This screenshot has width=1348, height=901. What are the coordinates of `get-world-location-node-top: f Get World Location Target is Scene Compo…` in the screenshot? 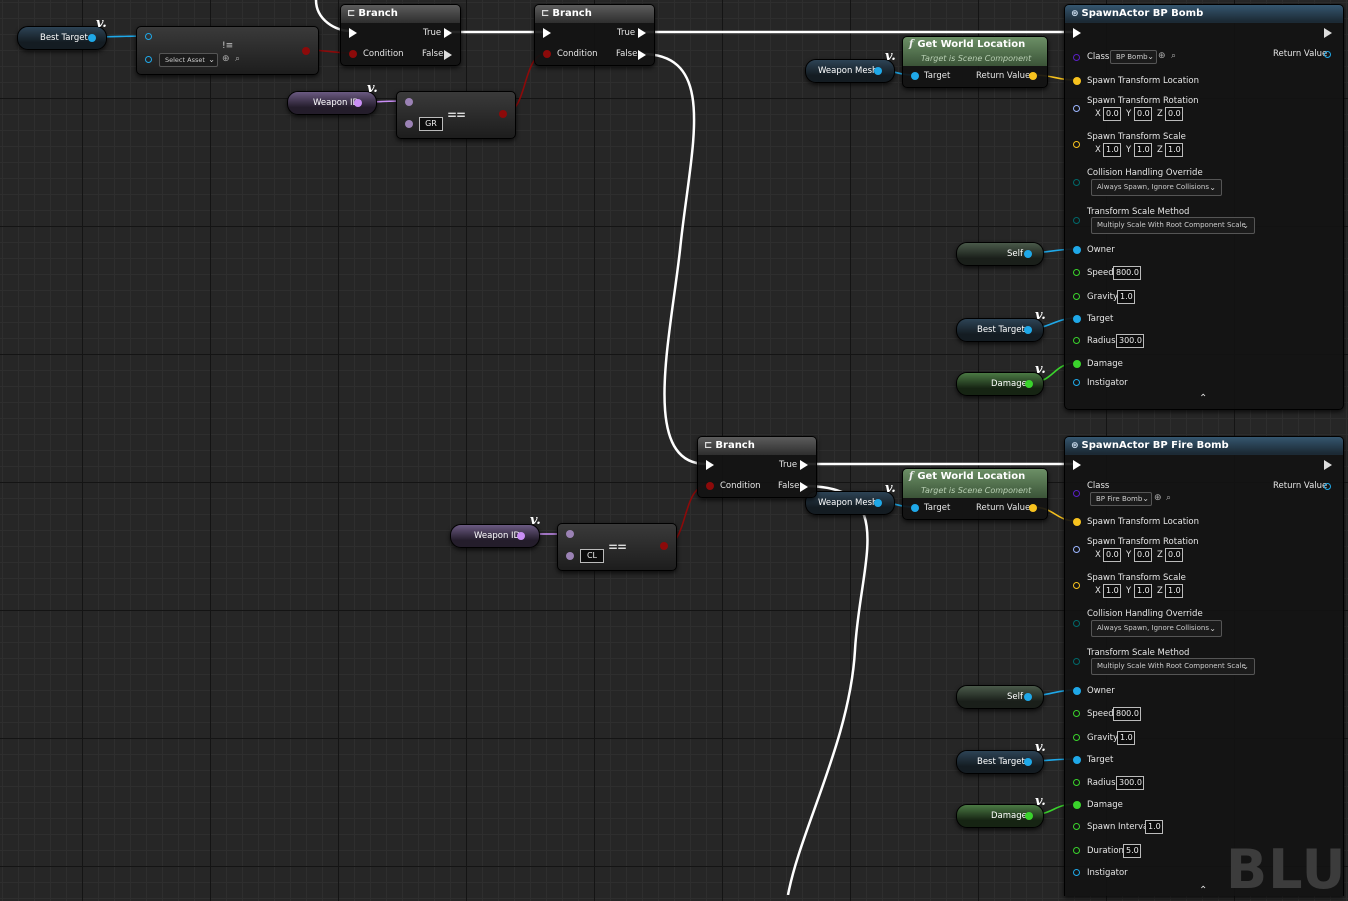 It's located at (975, 62).